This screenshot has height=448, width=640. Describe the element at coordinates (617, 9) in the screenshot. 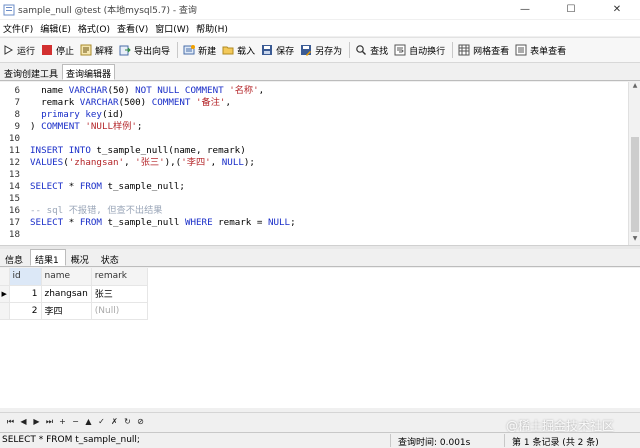

I see `close-button: ✕` at that location.